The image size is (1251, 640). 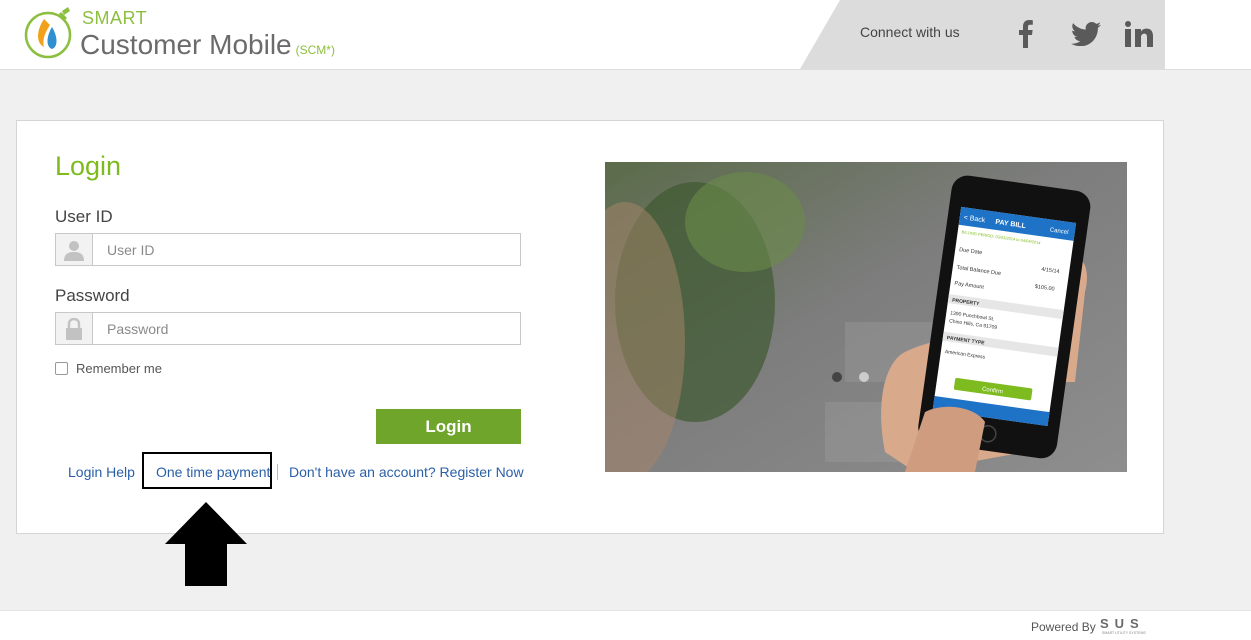 What do you see at coordinates (101, 472) in the screenshot?
I see `login-help-link: Login Help` at bounding box center [101, 472].